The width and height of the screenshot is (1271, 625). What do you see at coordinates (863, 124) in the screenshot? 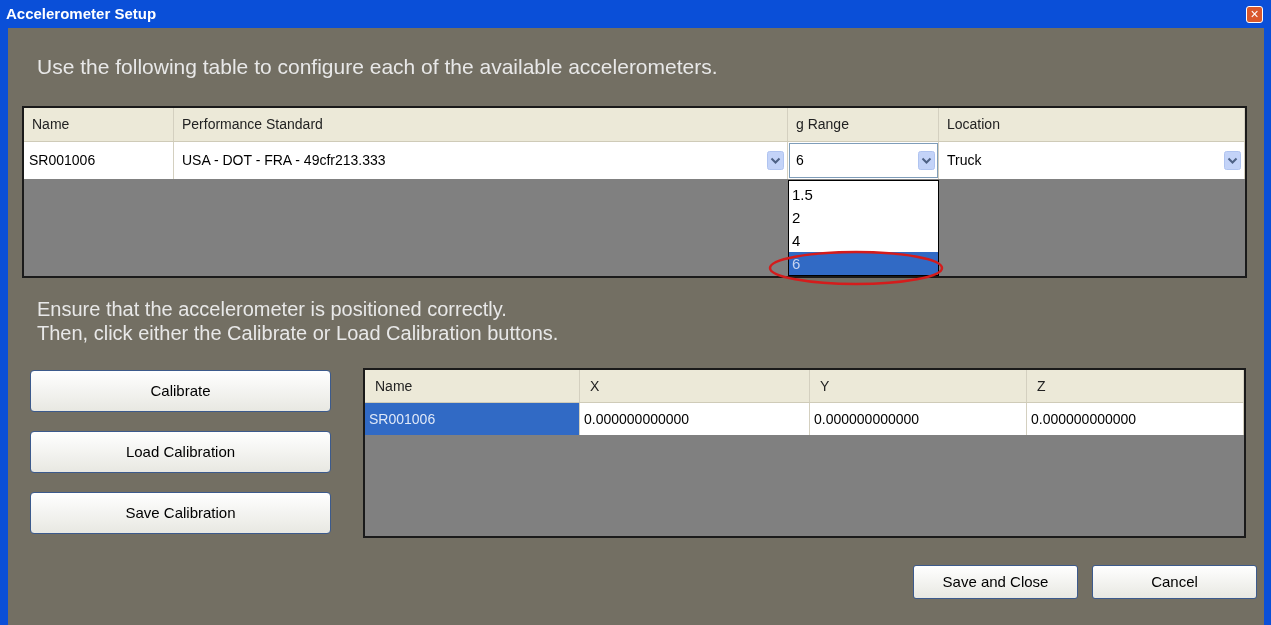
I see `column-header: g Range` at bounding box center [863, 124].